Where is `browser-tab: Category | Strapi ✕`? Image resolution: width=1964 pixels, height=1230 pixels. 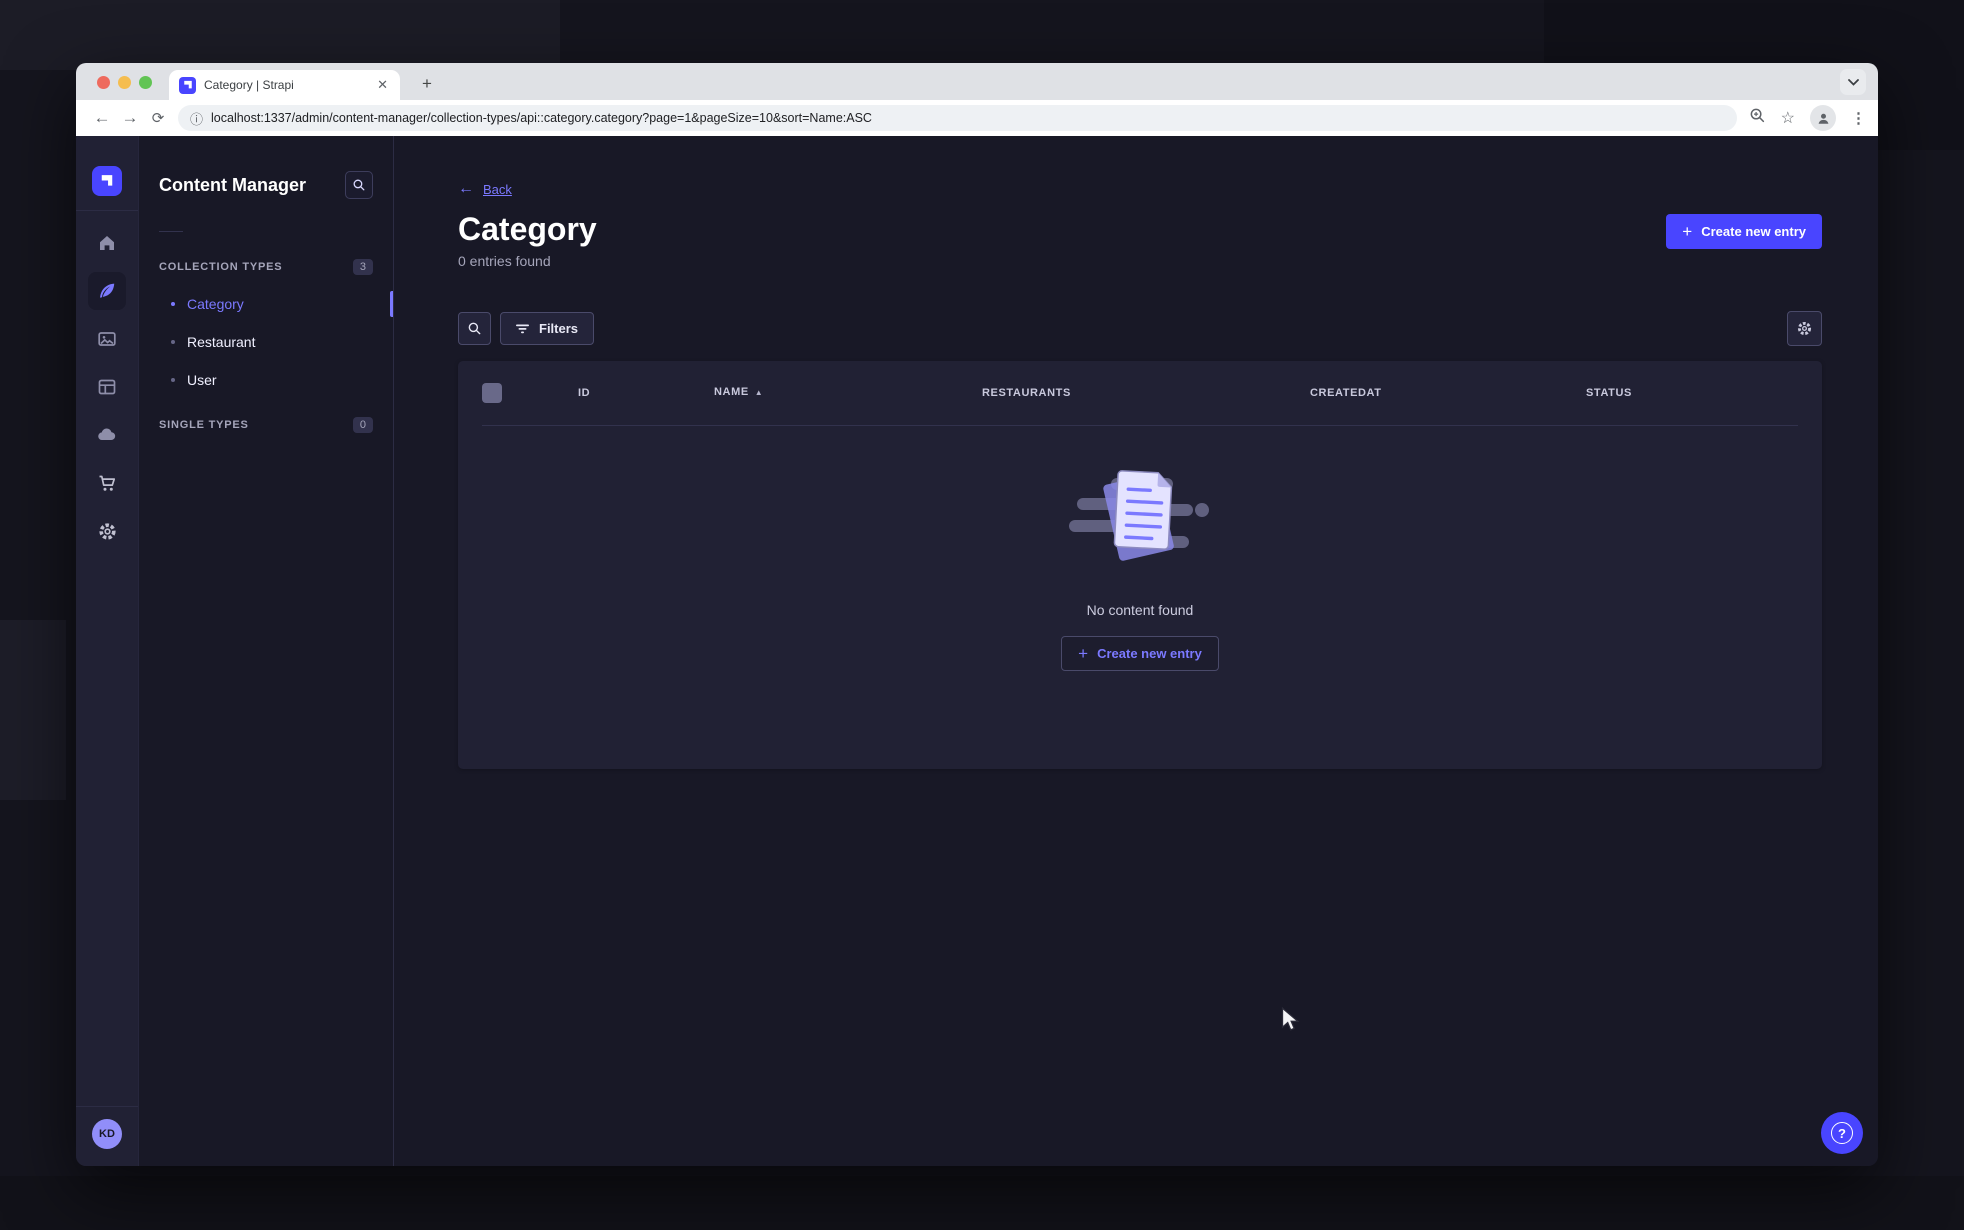
browser-tab: Category | Strapi ✕ is located at coordinates (284, 85).